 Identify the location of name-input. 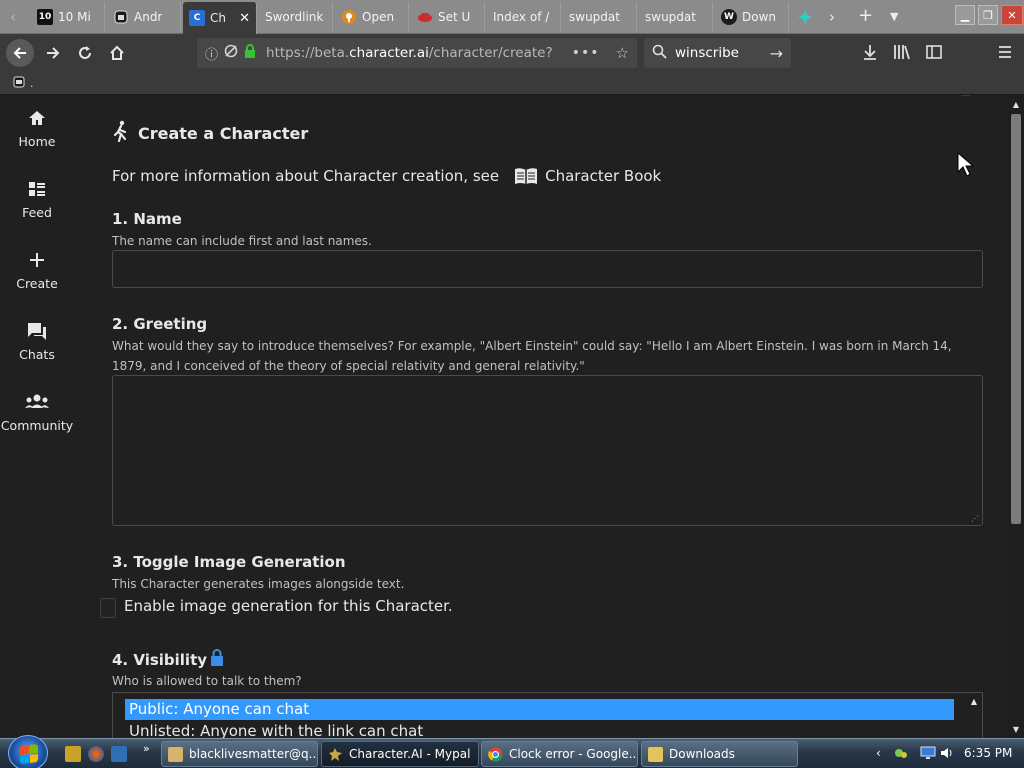
(547, 269).